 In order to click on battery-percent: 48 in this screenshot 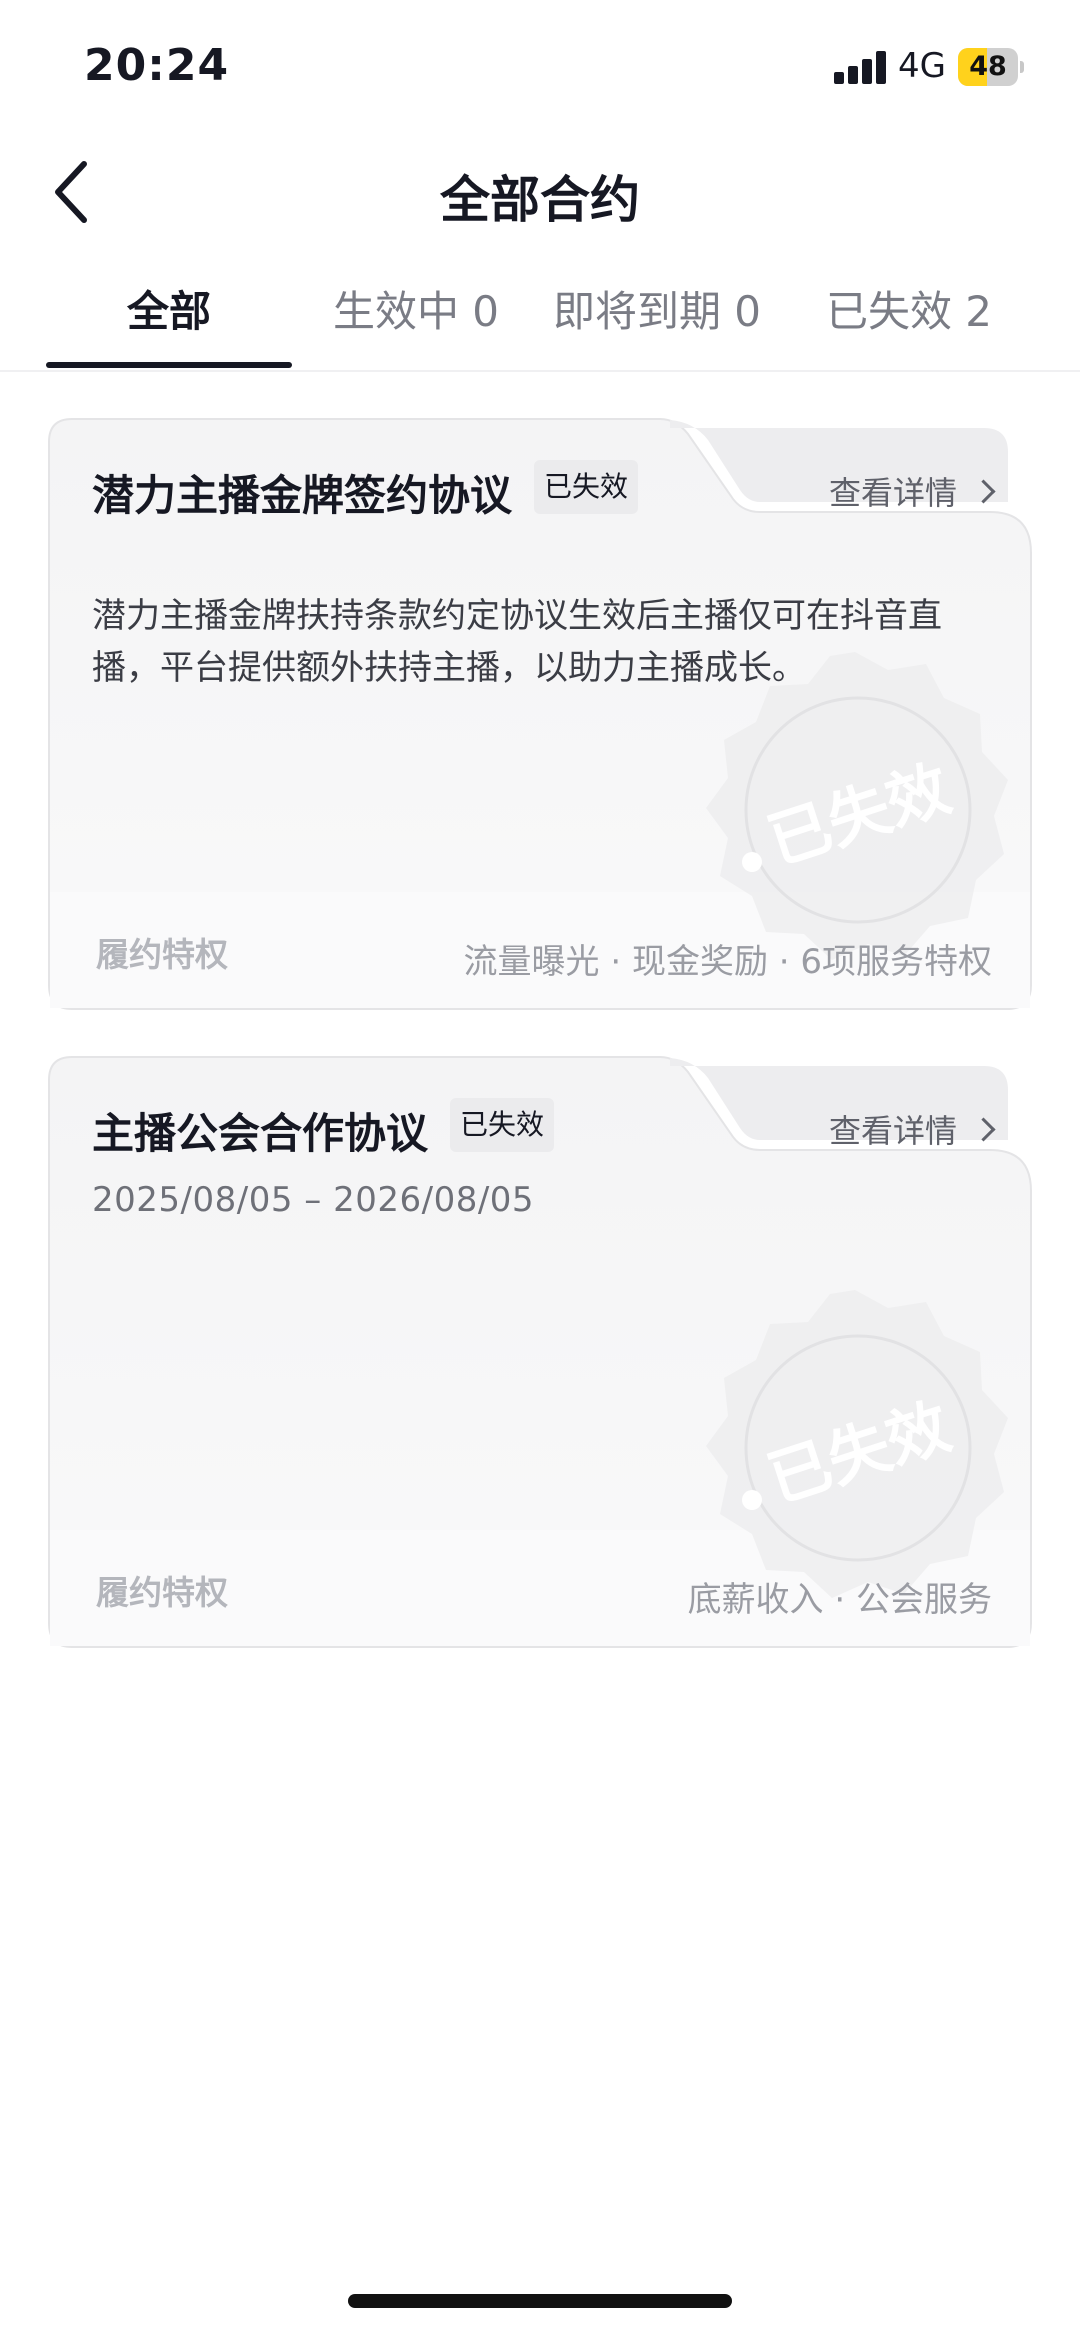, I will do `click(988, 66)`.